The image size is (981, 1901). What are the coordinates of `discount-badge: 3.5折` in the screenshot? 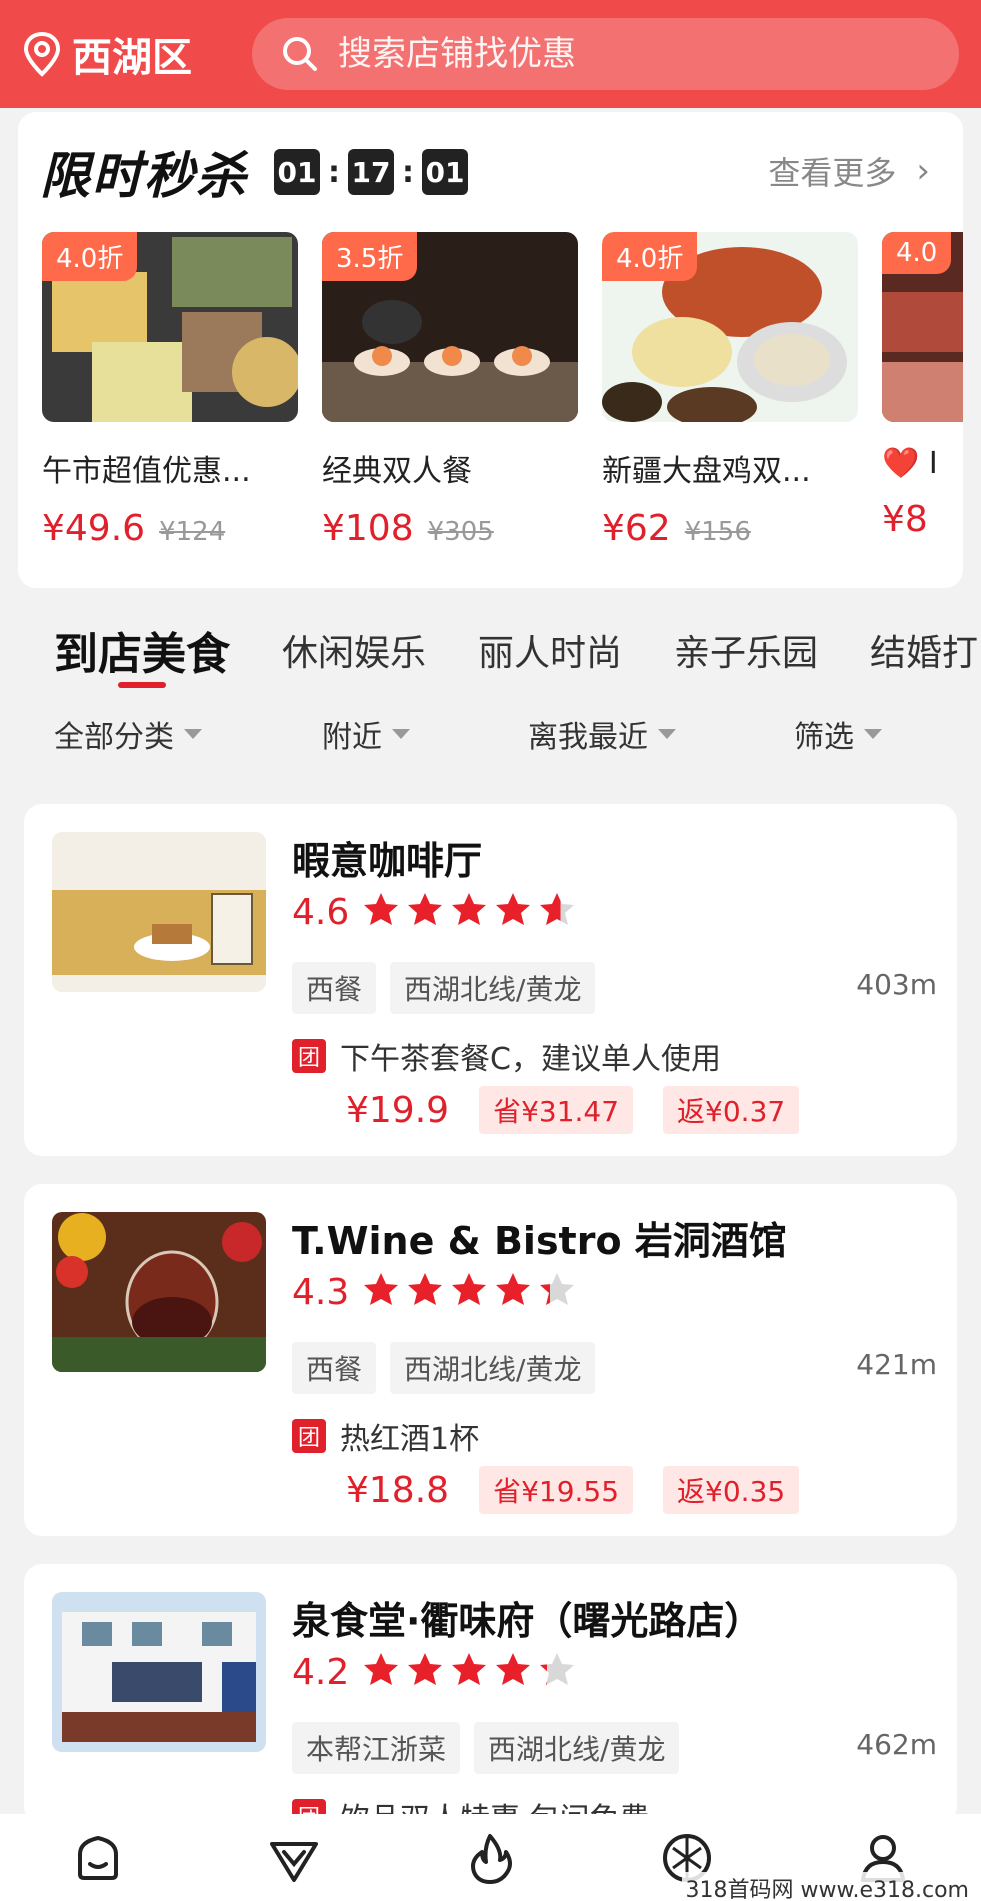 It's located at (370, 256).